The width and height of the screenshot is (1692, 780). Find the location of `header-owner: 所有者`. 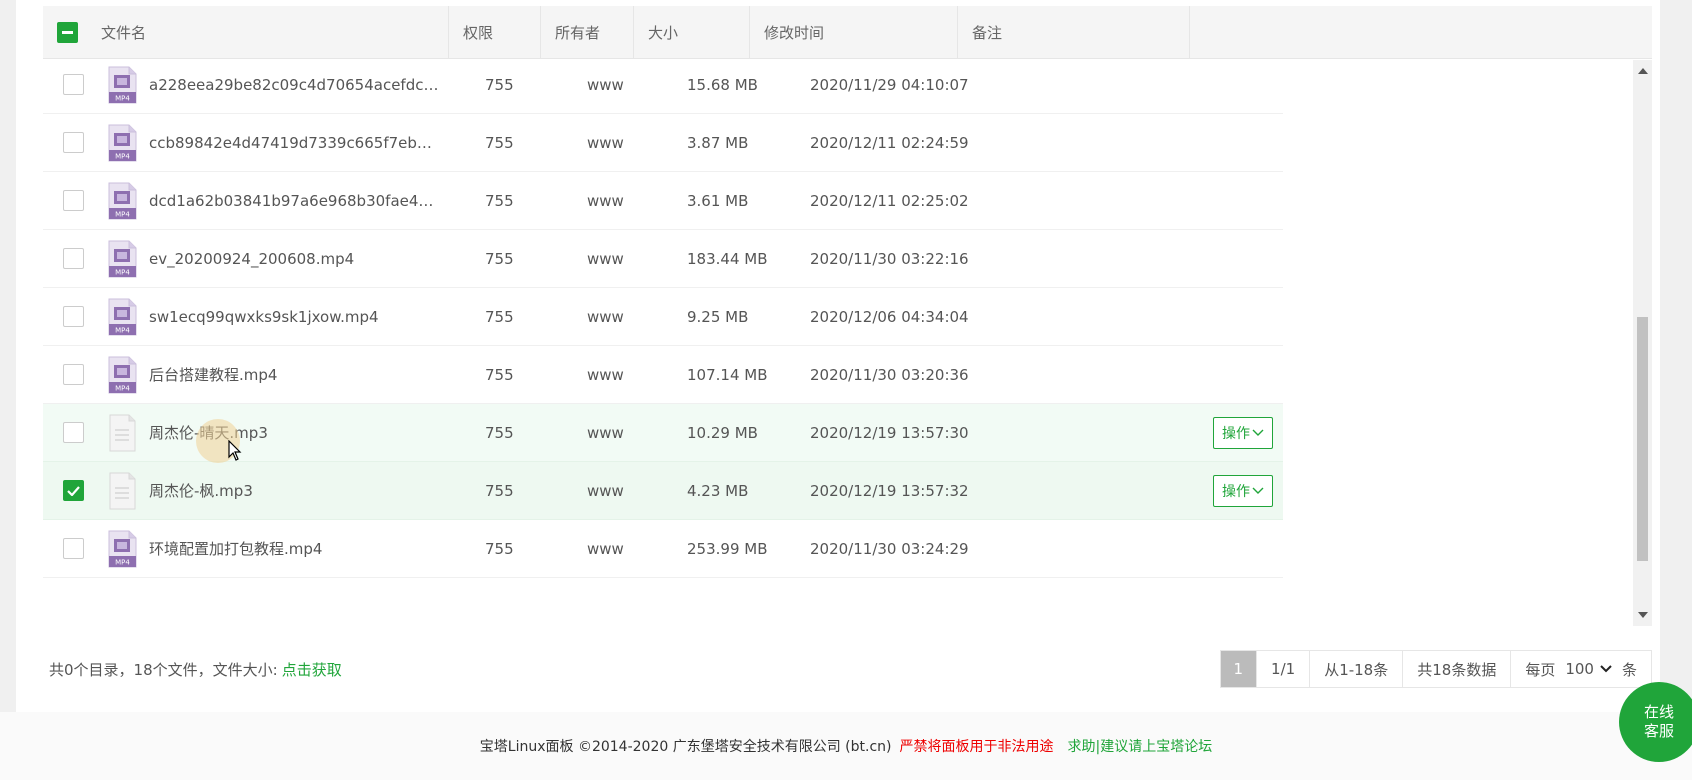

header-owner: 所有者 is located at coordinates (587, 32).